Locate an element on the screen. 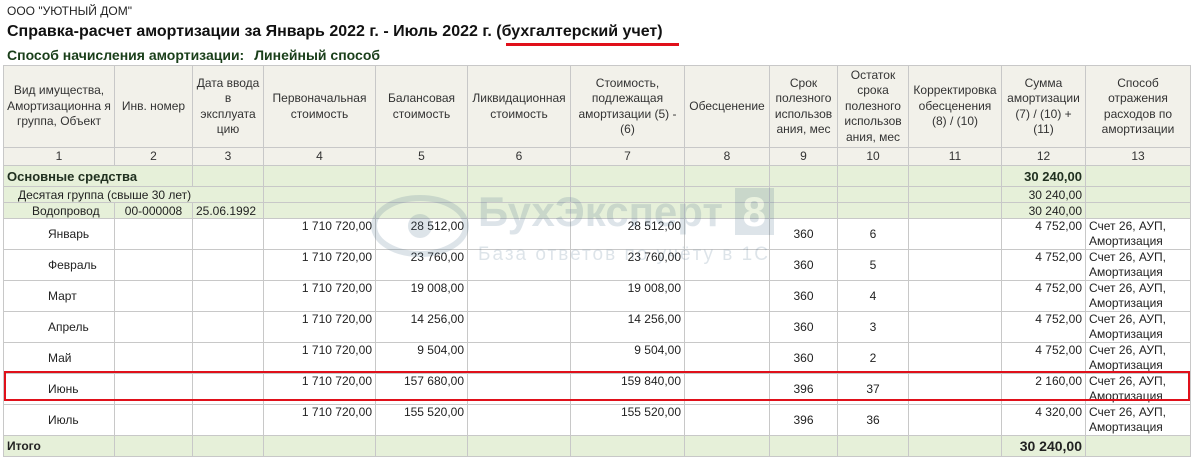 Image resolution: width=1194 pixels, height=457 pixels. total-sum: 30 240,00 is located at coordinates (1043, 446).